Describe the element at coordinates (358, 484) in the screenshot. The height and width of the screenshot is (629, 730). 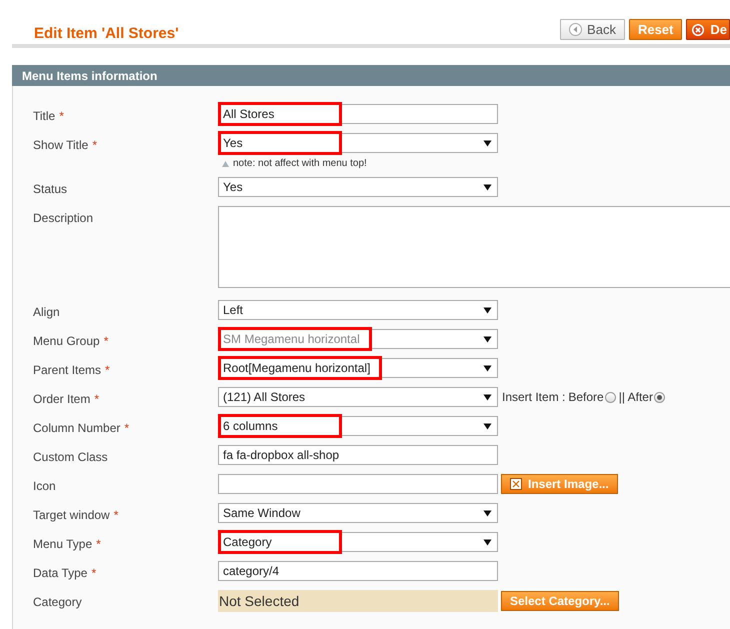
I see `text-field` at that location.